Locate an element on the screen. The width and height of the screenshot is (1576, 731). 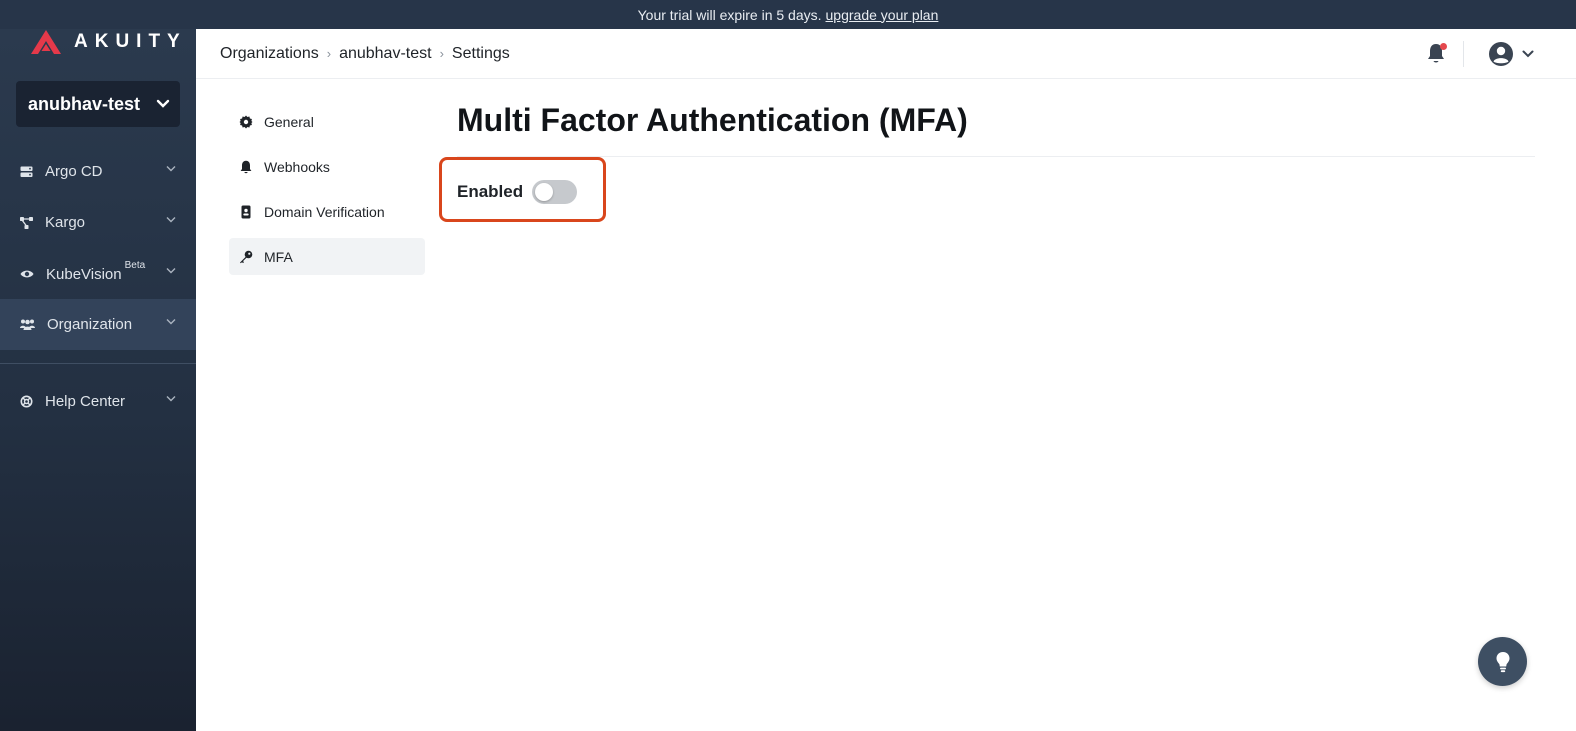
header-divider is located at coordinates (1463, 54).